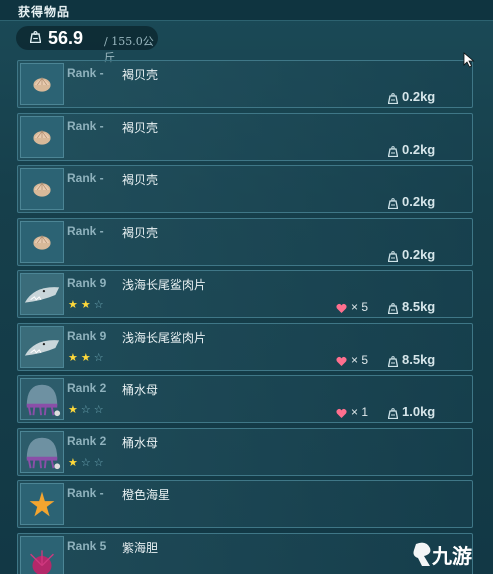 The height and width of the screenshot is (574, 493). Describe the element at coordinates (87, 546) in the screenshot. I see `item-rank: Rank 5` at that location.